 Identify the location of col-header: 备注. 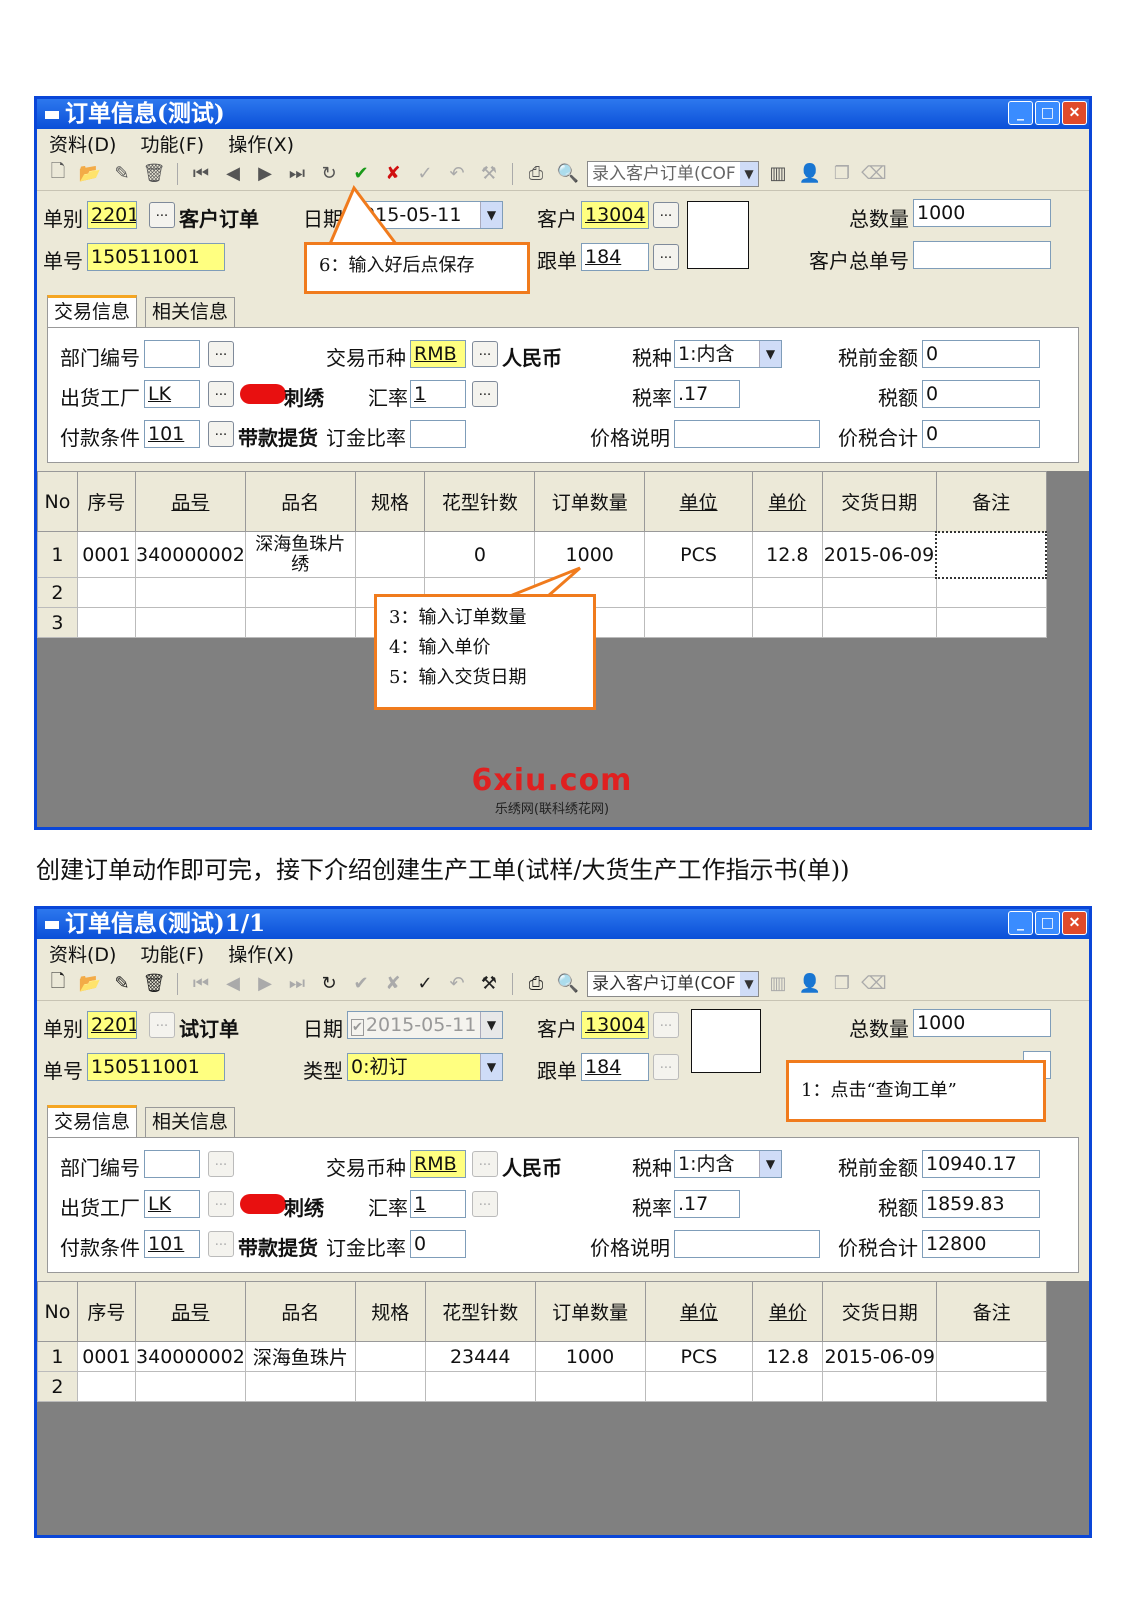
(991, 1311).